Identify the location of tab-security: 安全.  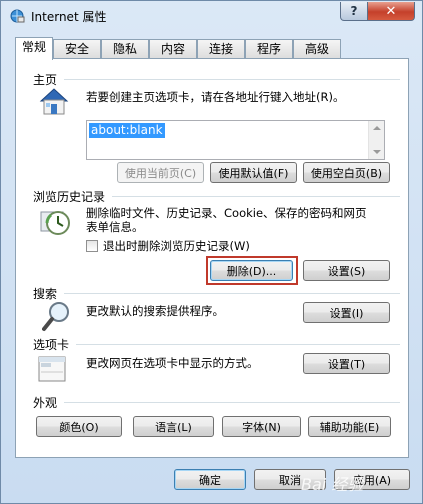
(77, 49).